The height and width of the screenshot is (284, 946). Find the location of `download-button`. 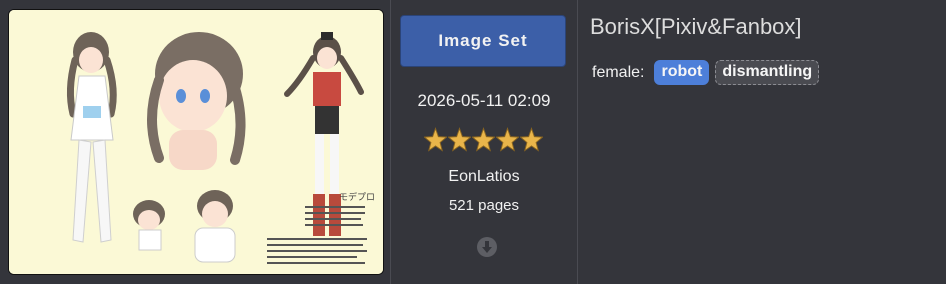

download-button is located at coordinates (487, 247).